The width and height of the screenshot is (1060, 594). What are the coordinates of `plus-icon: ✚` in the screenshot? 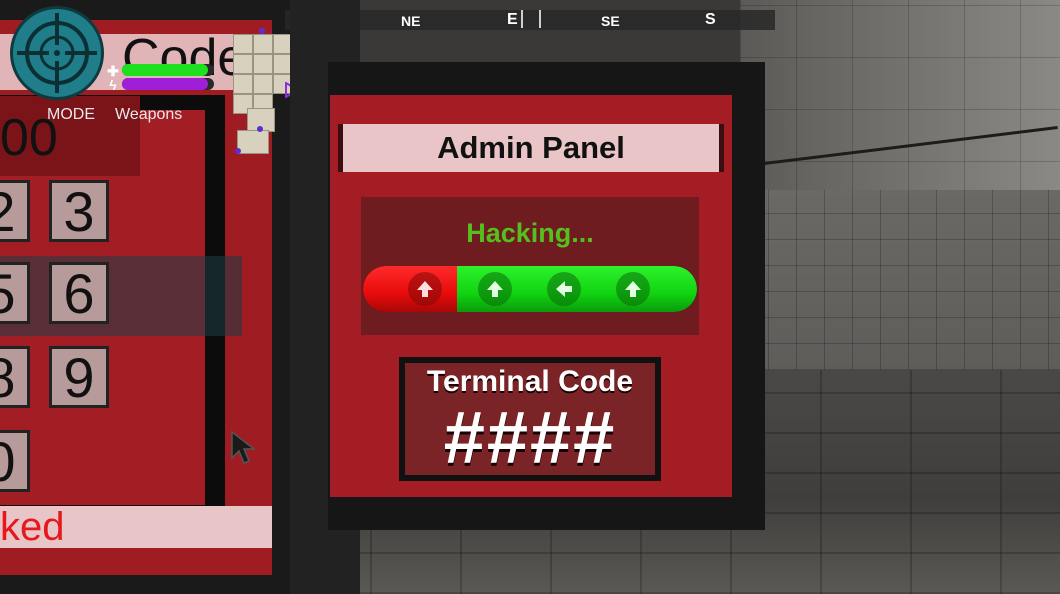 It's located at (113, 71).